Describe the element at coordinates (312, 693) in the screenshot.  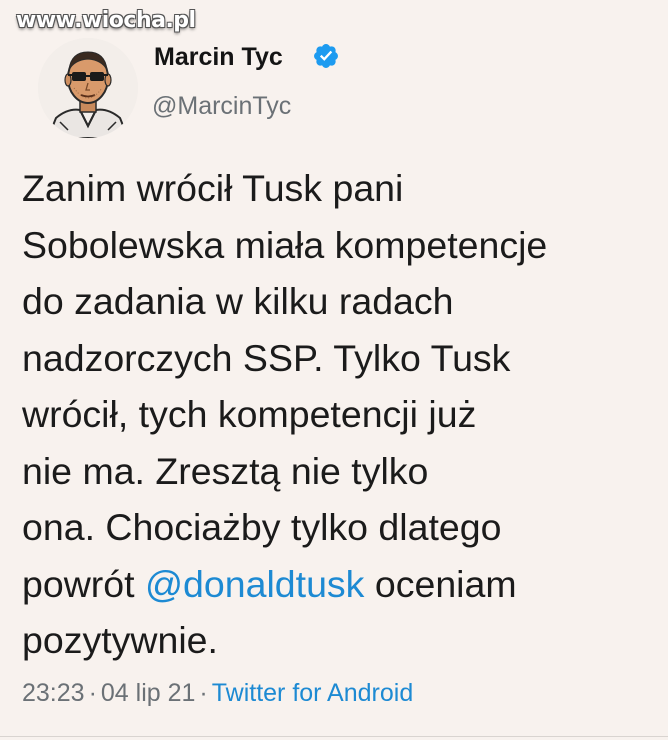
I see `tweet-source-link: Twitter for Android` at that location.